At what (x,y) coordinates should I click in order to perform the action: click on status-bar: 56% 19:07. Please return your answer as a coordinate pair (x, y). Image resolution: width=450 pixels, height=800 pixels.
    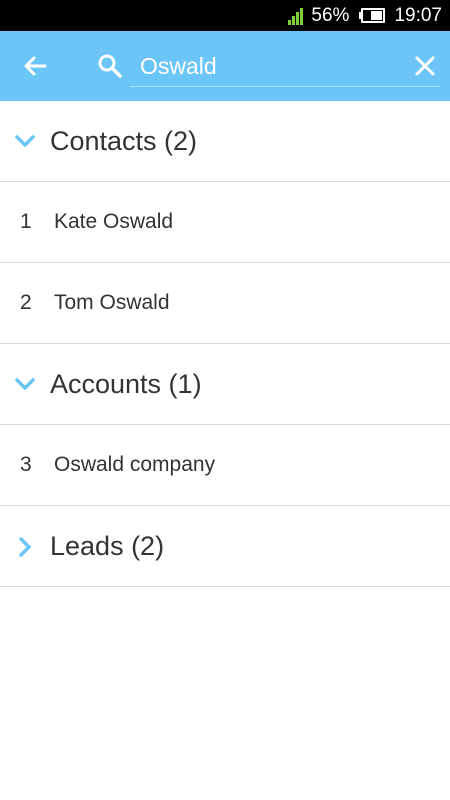
    Looking at the image, I should click on (225, 15).